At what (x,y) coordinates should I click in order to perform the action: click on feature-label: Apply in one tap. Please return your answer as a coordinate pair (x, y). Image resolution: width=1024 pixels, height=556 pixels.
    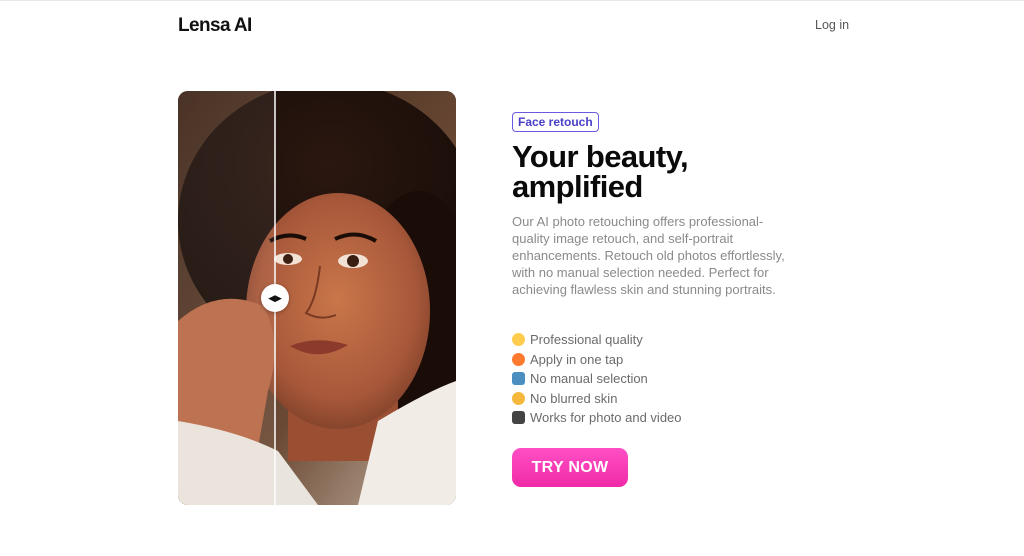
    Looking at the image, I should click on (577, 359).